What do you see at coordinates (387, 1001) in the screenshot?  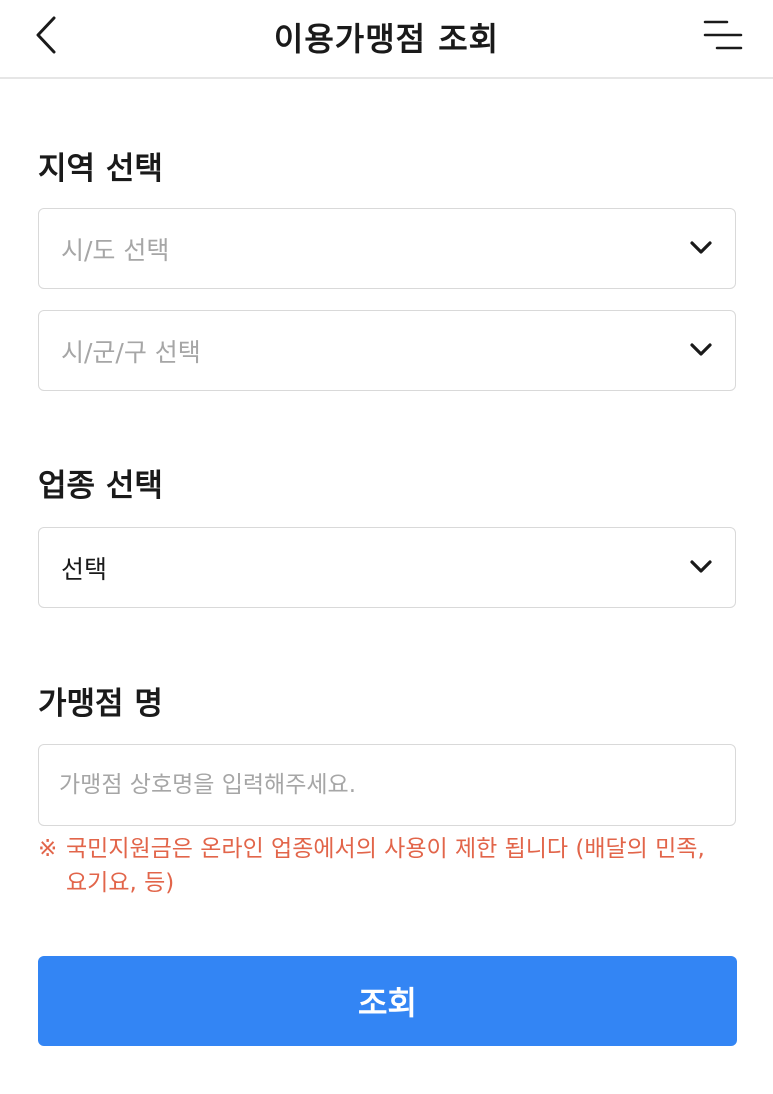 I see `search-submit-button: 조회` at bounding box center [387, 1001].